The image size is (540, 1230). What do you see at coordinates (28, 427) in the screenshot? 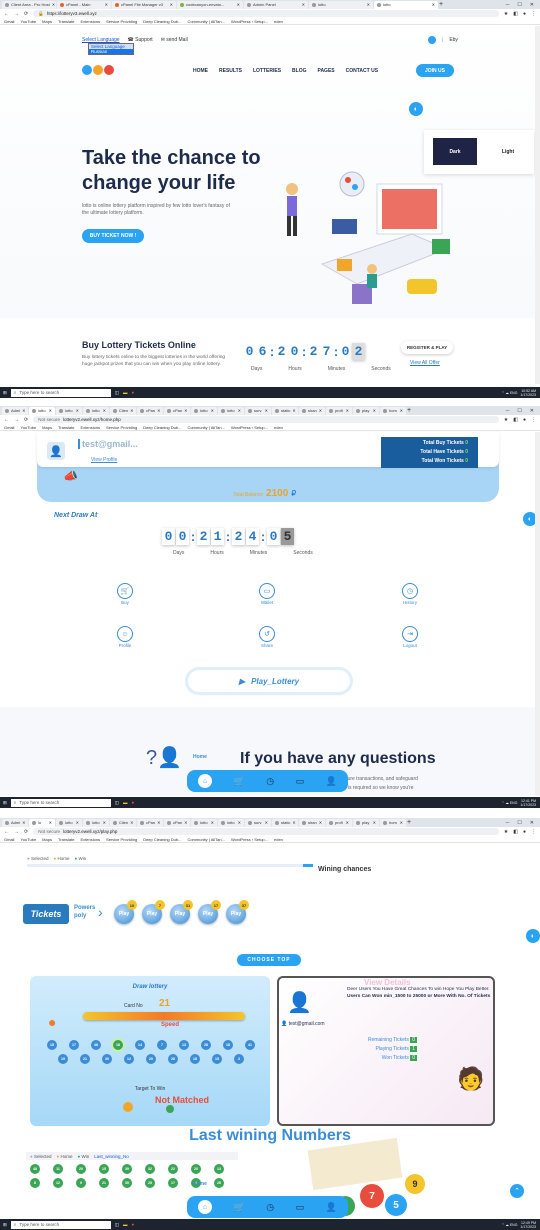
I see `bookmark: YouTube` at bounding box center [28, 427].